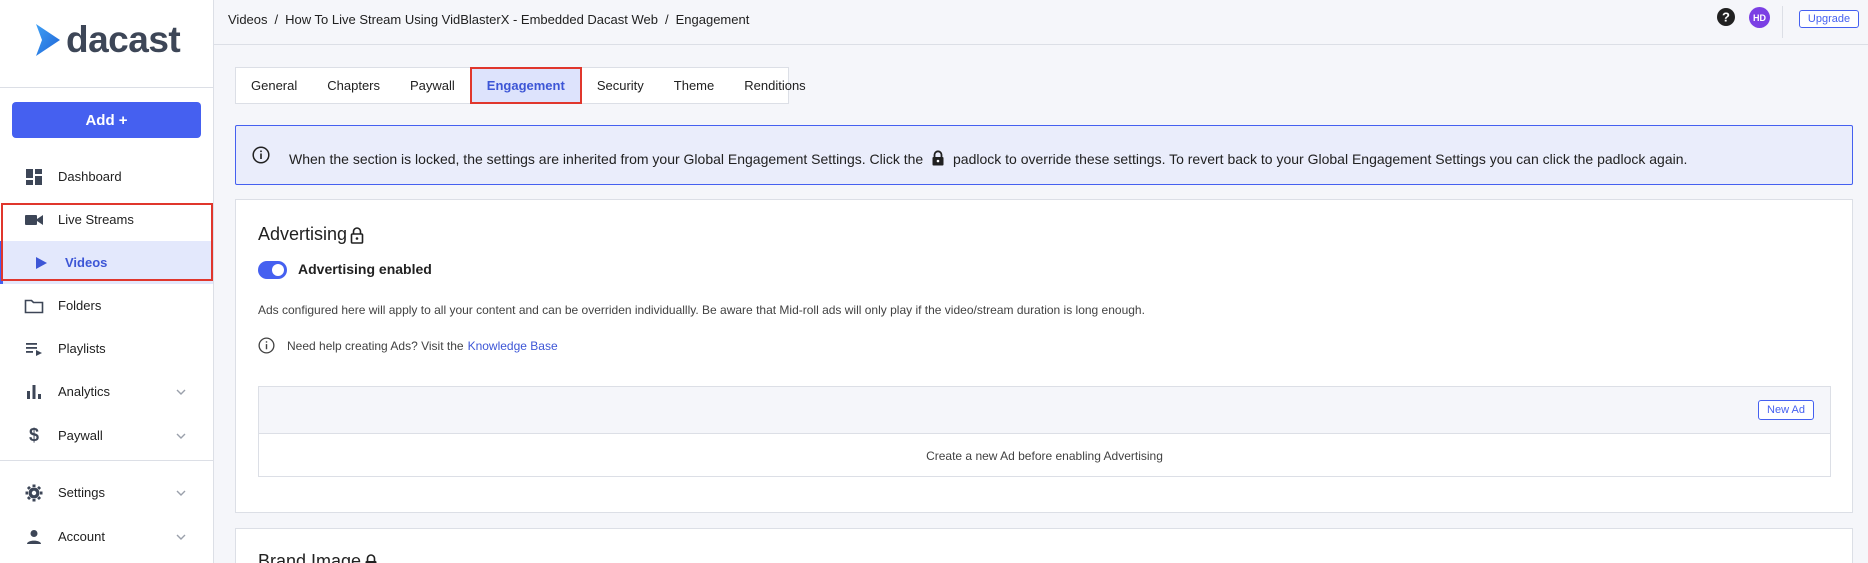 The image size is (1868, 563). What do you see at coordinates (106, 435) in the screenshot?
I see `sidebar-item-paywall: $ Paywall` at bounding box center [106, 435].